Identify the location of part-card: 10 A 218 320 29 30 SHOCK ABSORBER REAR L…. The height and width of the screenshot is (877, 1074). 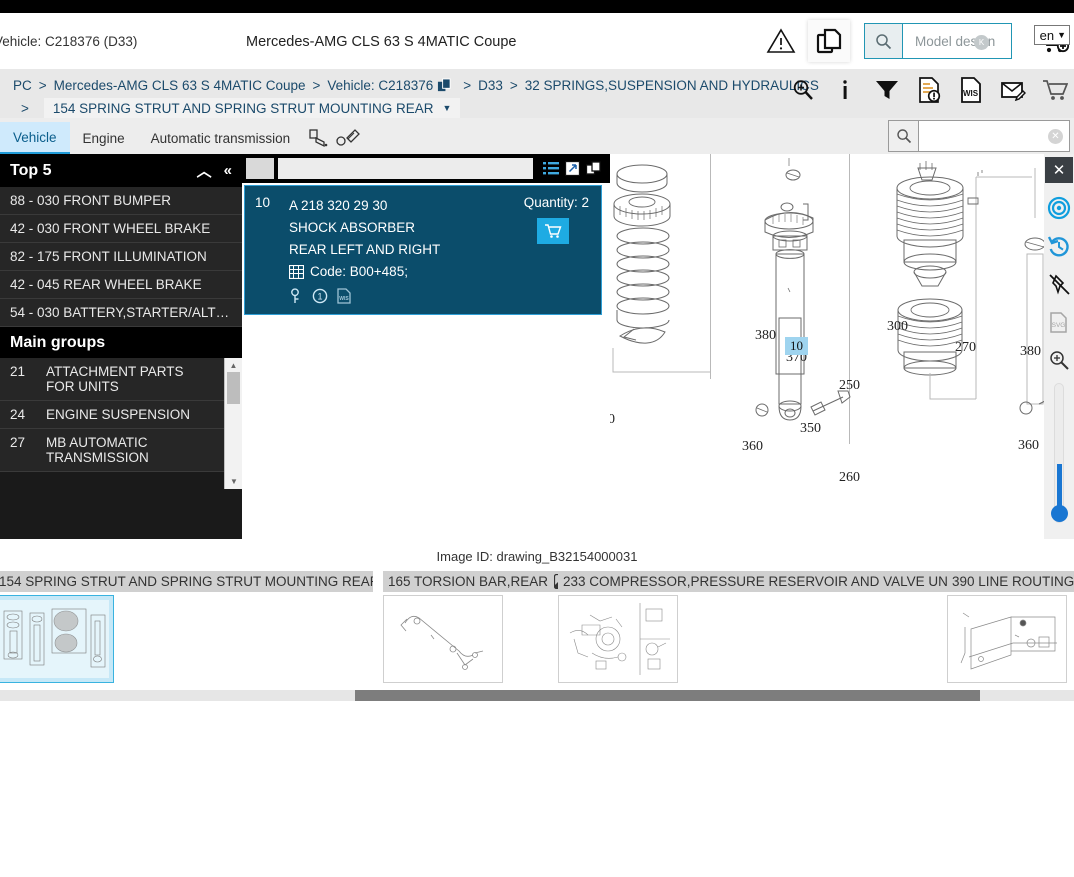
(423, 250).